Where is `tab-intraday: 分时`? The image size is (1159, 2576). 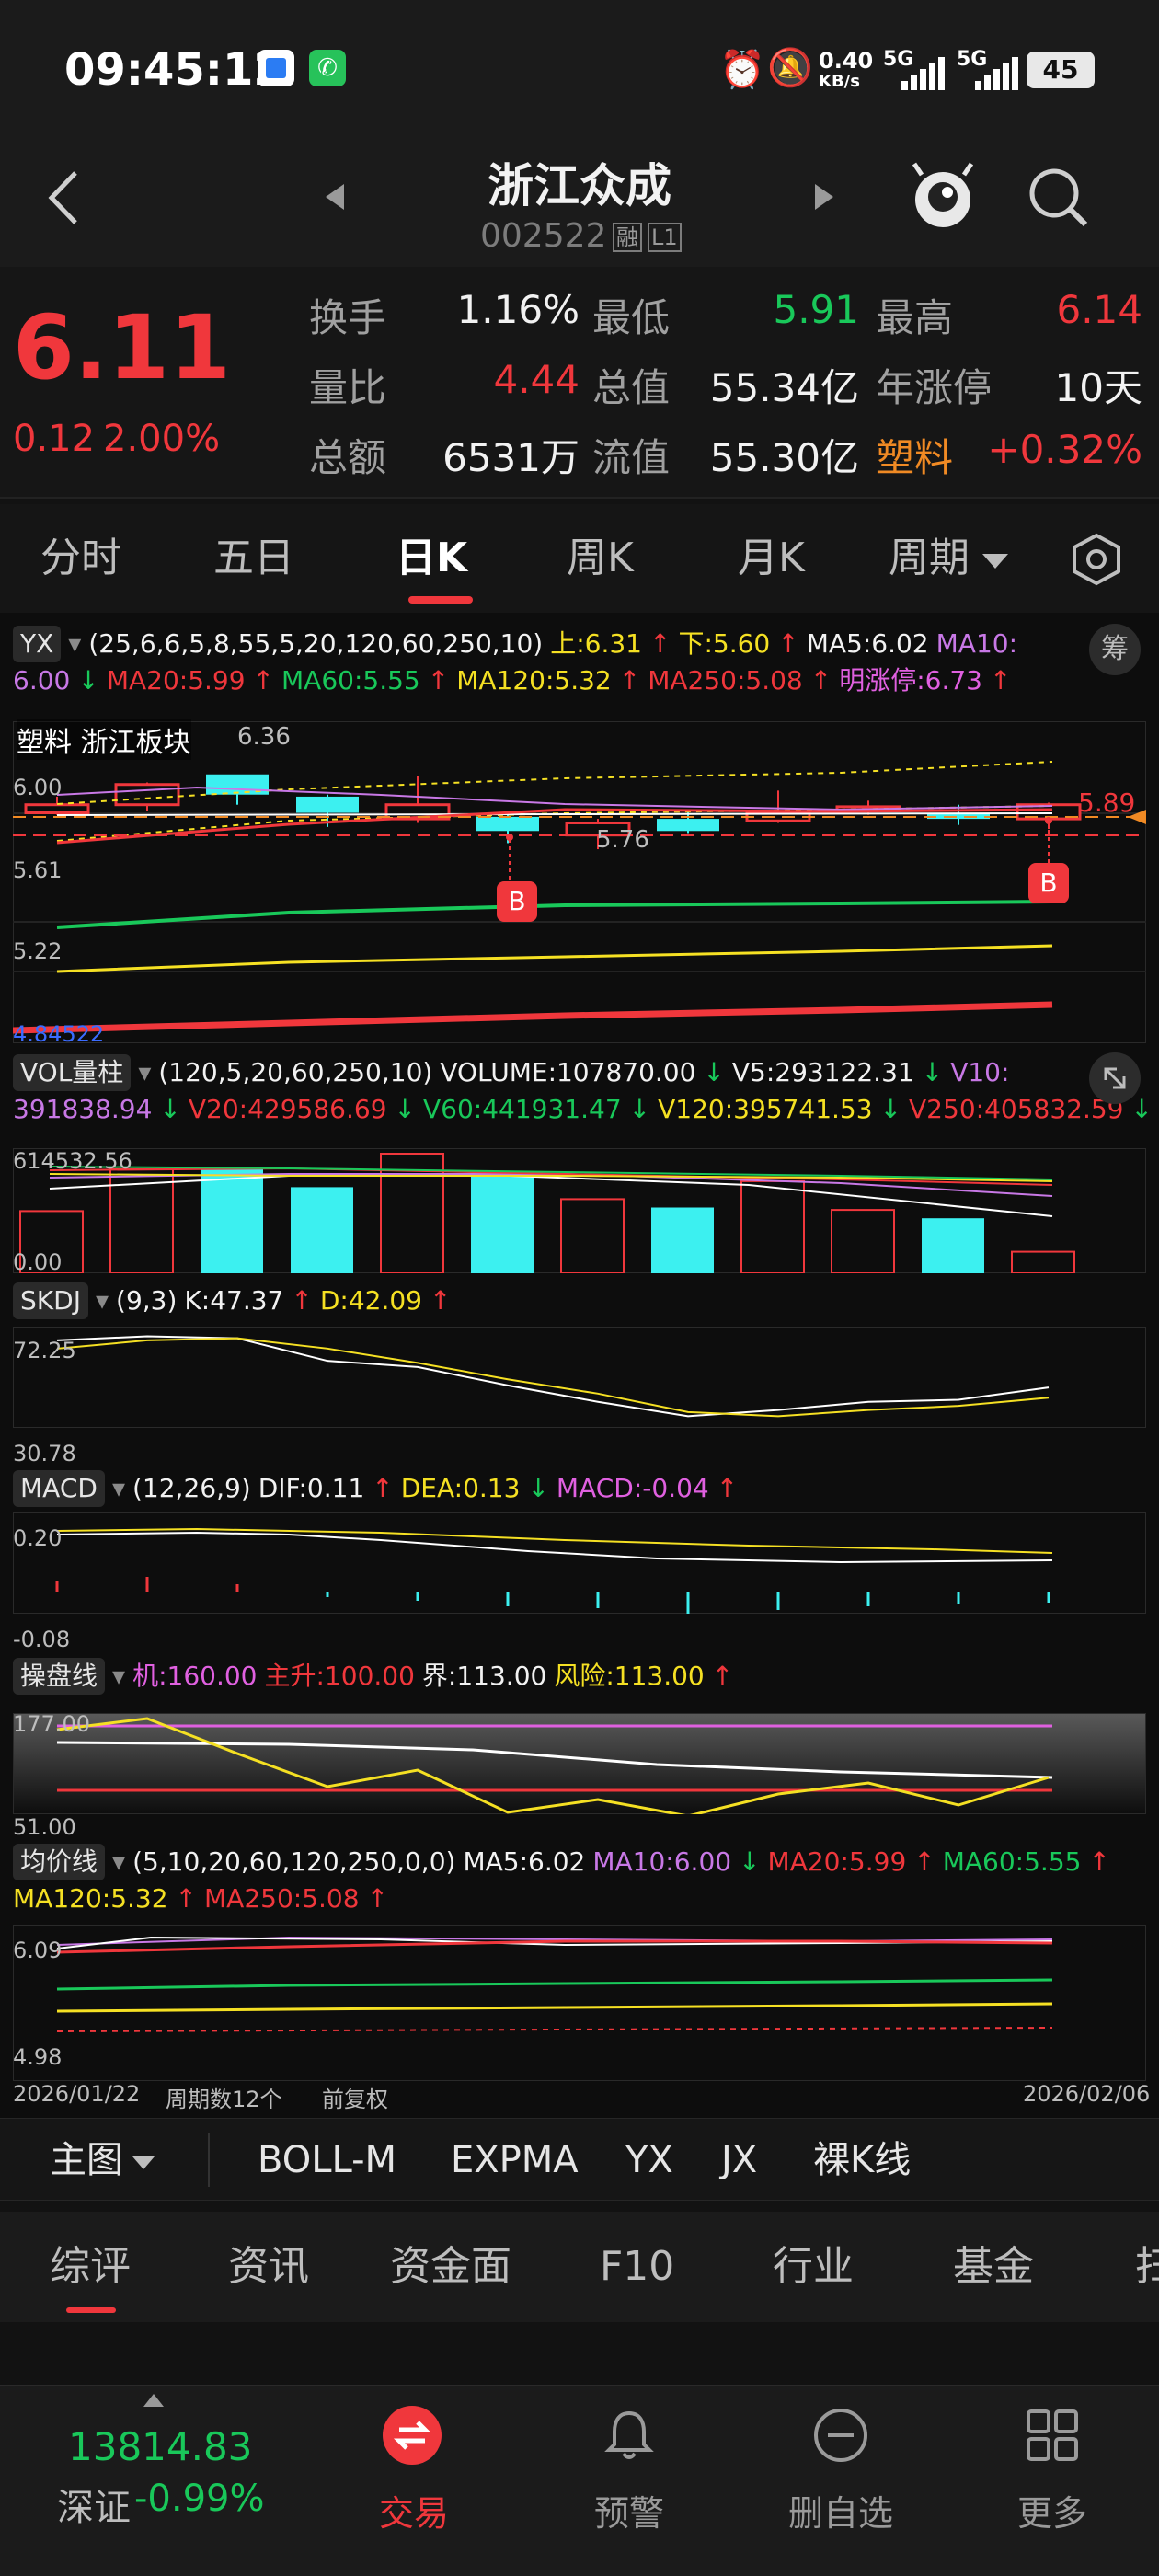 tab-intraday: 分时 is located at coordinates (80, 558).